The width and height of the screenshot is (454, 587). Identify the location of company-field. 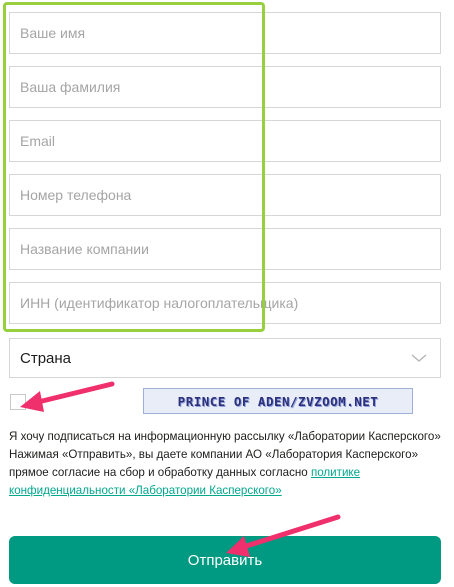
(225, 249).